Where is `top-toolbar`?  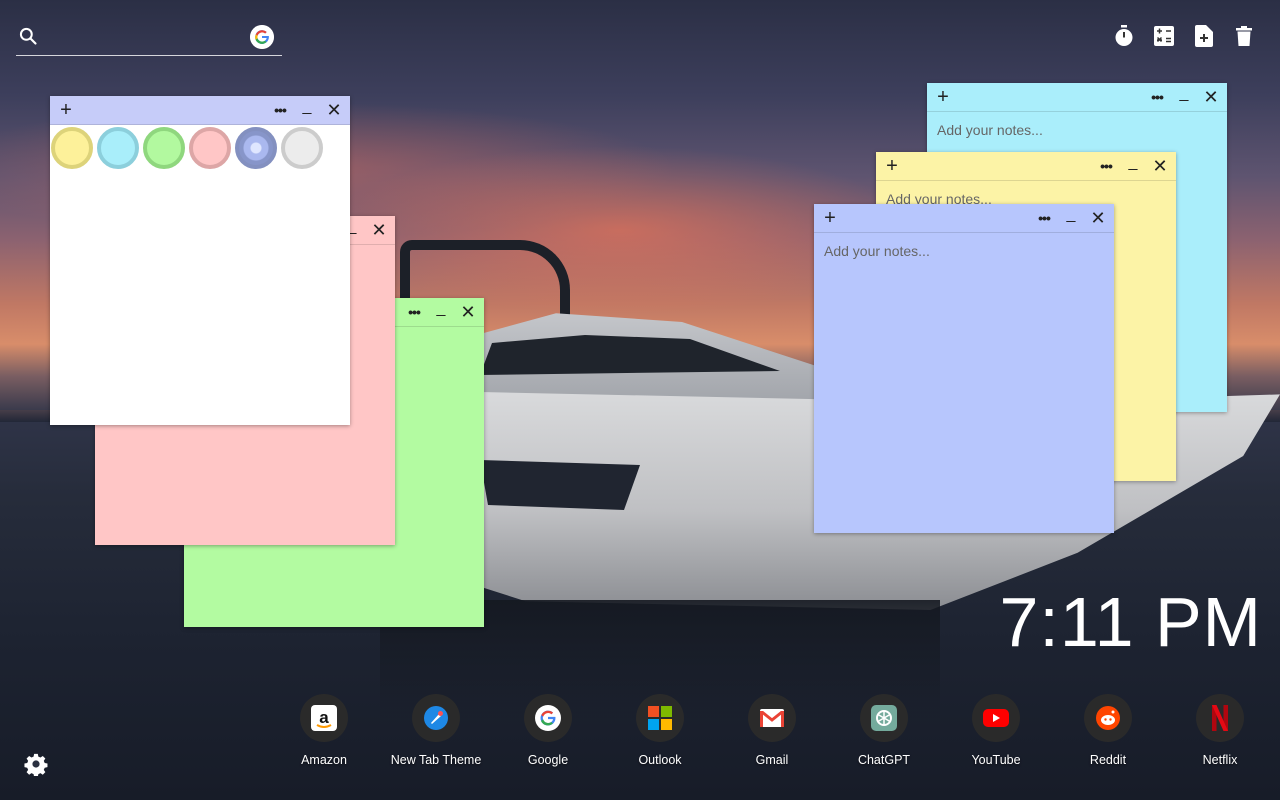
top-toolbar is located at coordinates (1184, 36).